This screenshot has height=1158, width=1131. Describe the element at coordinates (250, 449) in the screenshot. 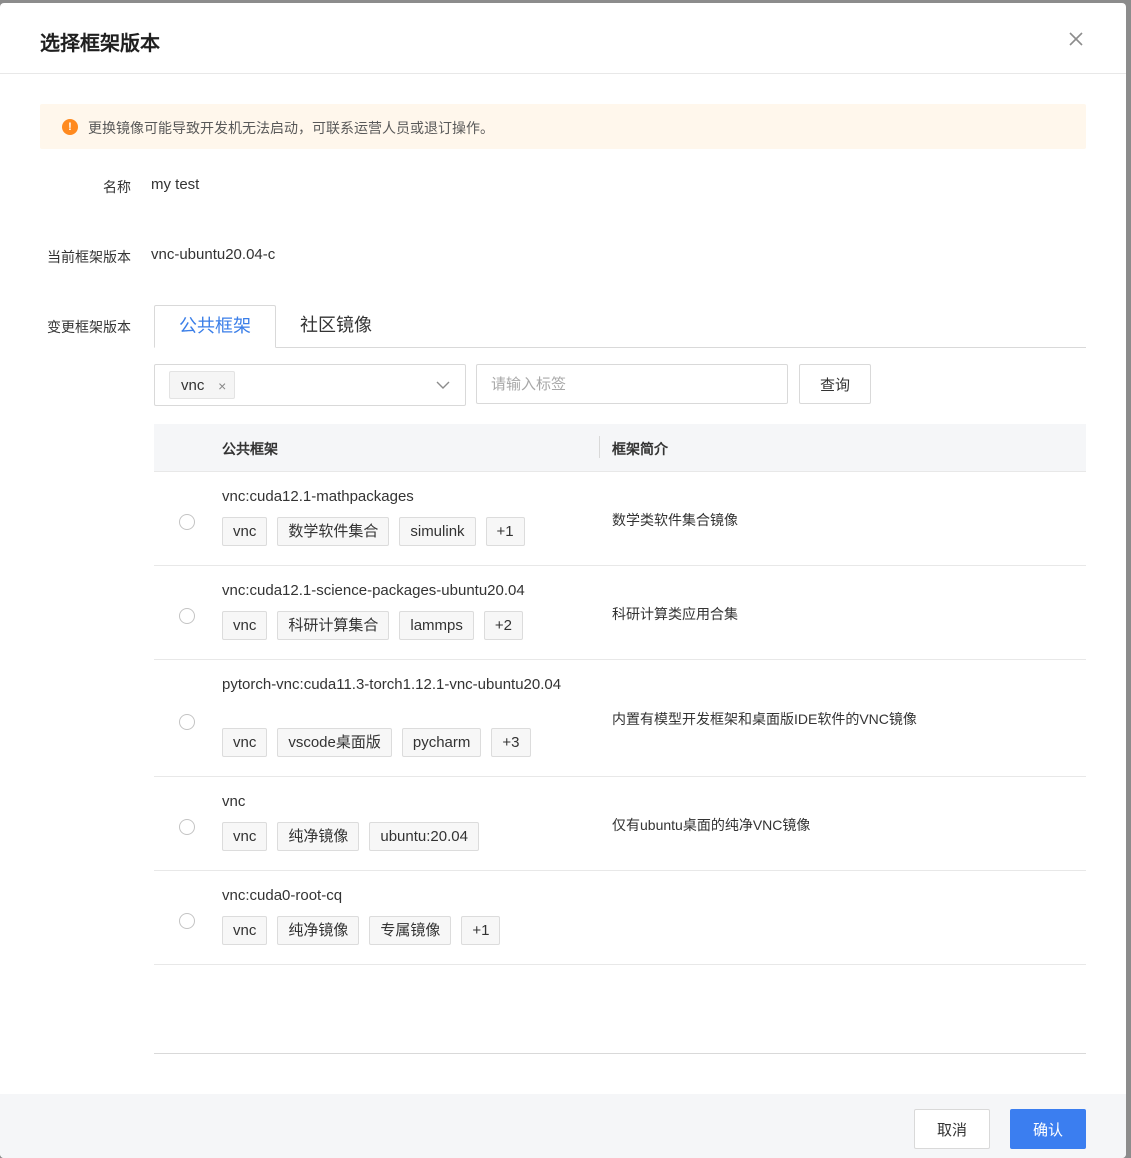

I see `column-header-framework: 公共框架` at that location.